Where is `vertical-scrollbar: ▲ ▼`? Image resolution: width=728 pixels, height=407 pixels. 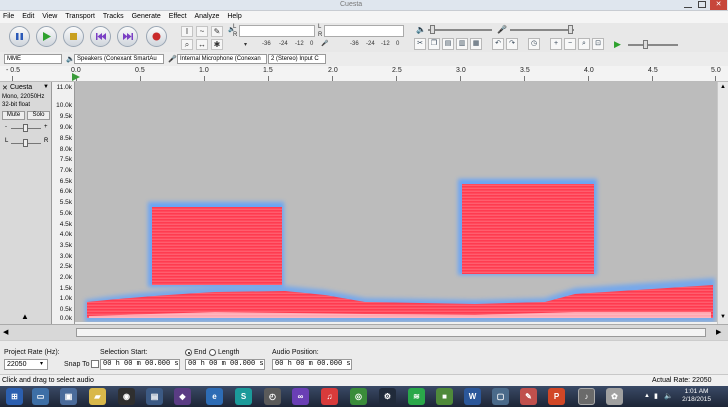 vertical-scrollbar: ▲ ▼ is located at coordinates (722, 203).